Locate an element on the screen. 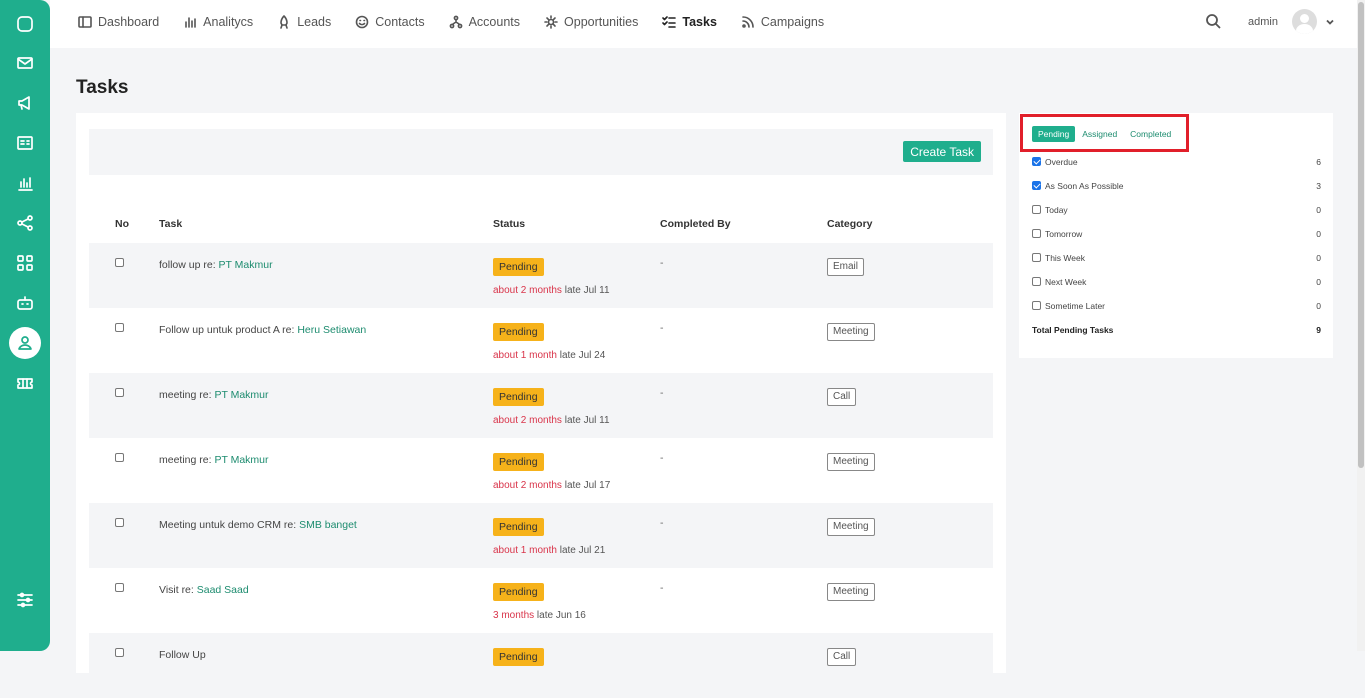  nav-campaigns: Campaigns is located at coordinates (782, 22).